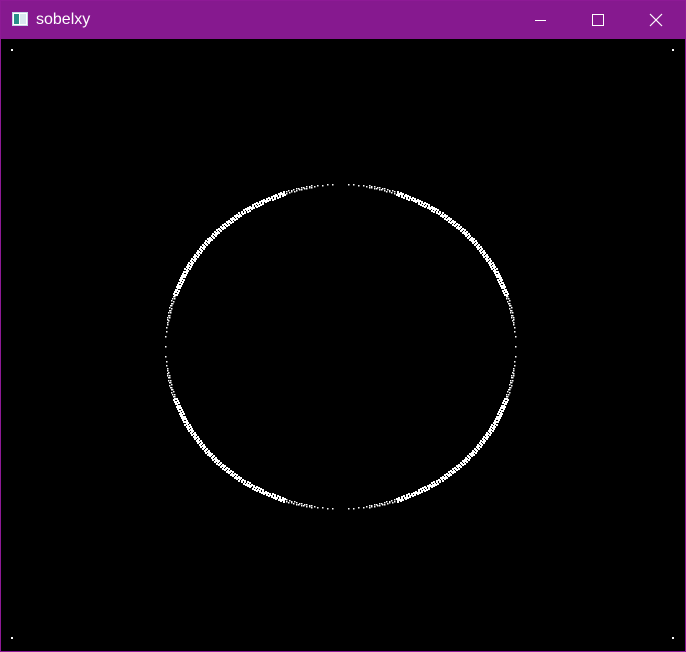 This screenshot has height=652, width=686. What do you see at coordinates (343, 20) in the screenshot?
I see `title-bar: sobelxy` at bounding box center [343, 20].